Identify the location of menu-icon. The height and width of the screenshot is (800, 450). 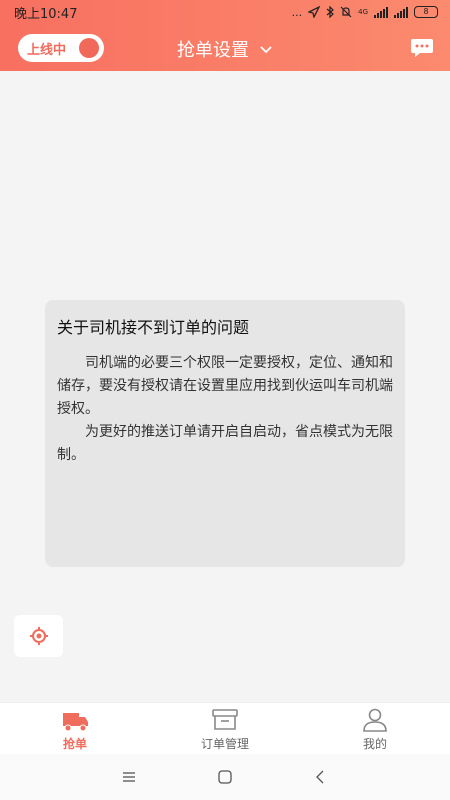
(129, 777).